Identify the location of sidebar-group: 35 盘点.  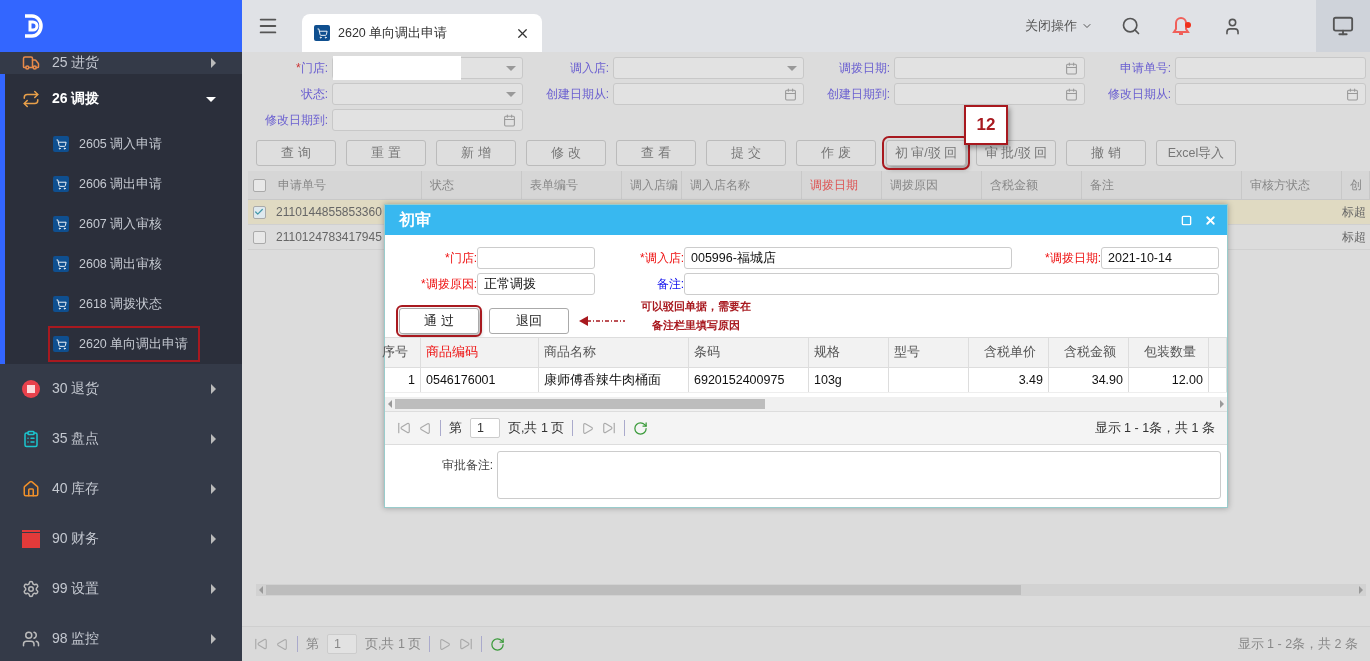
(121, 439).